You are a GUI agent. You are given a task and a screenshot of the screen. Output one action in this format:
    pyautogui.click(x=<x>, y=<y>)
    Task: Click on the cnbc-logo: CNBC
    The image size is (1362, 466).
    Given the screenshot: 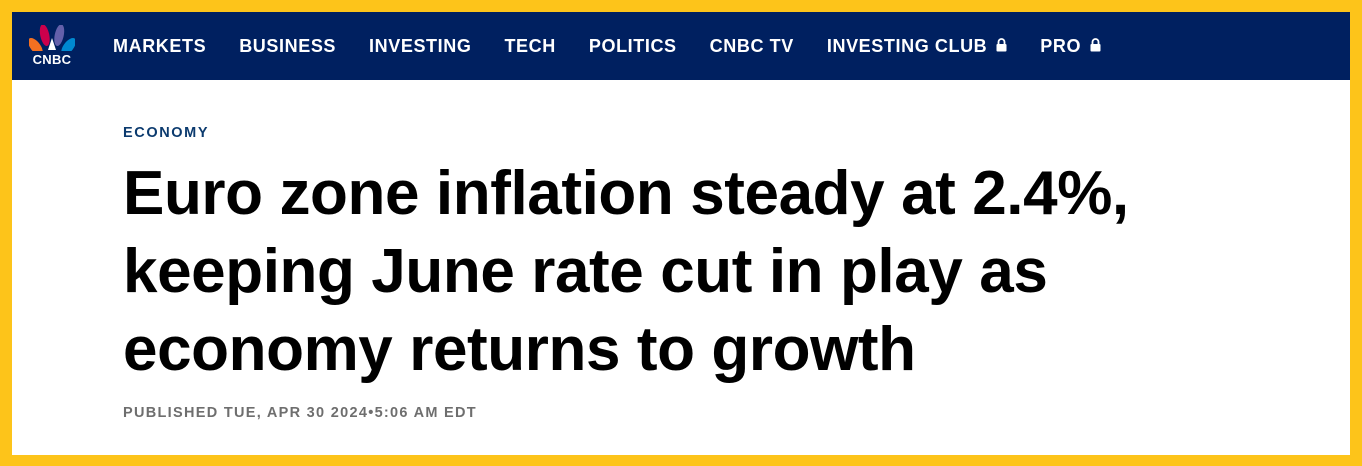 What is the action you would take?
    pyautogui.click(x=52, y=46)
    